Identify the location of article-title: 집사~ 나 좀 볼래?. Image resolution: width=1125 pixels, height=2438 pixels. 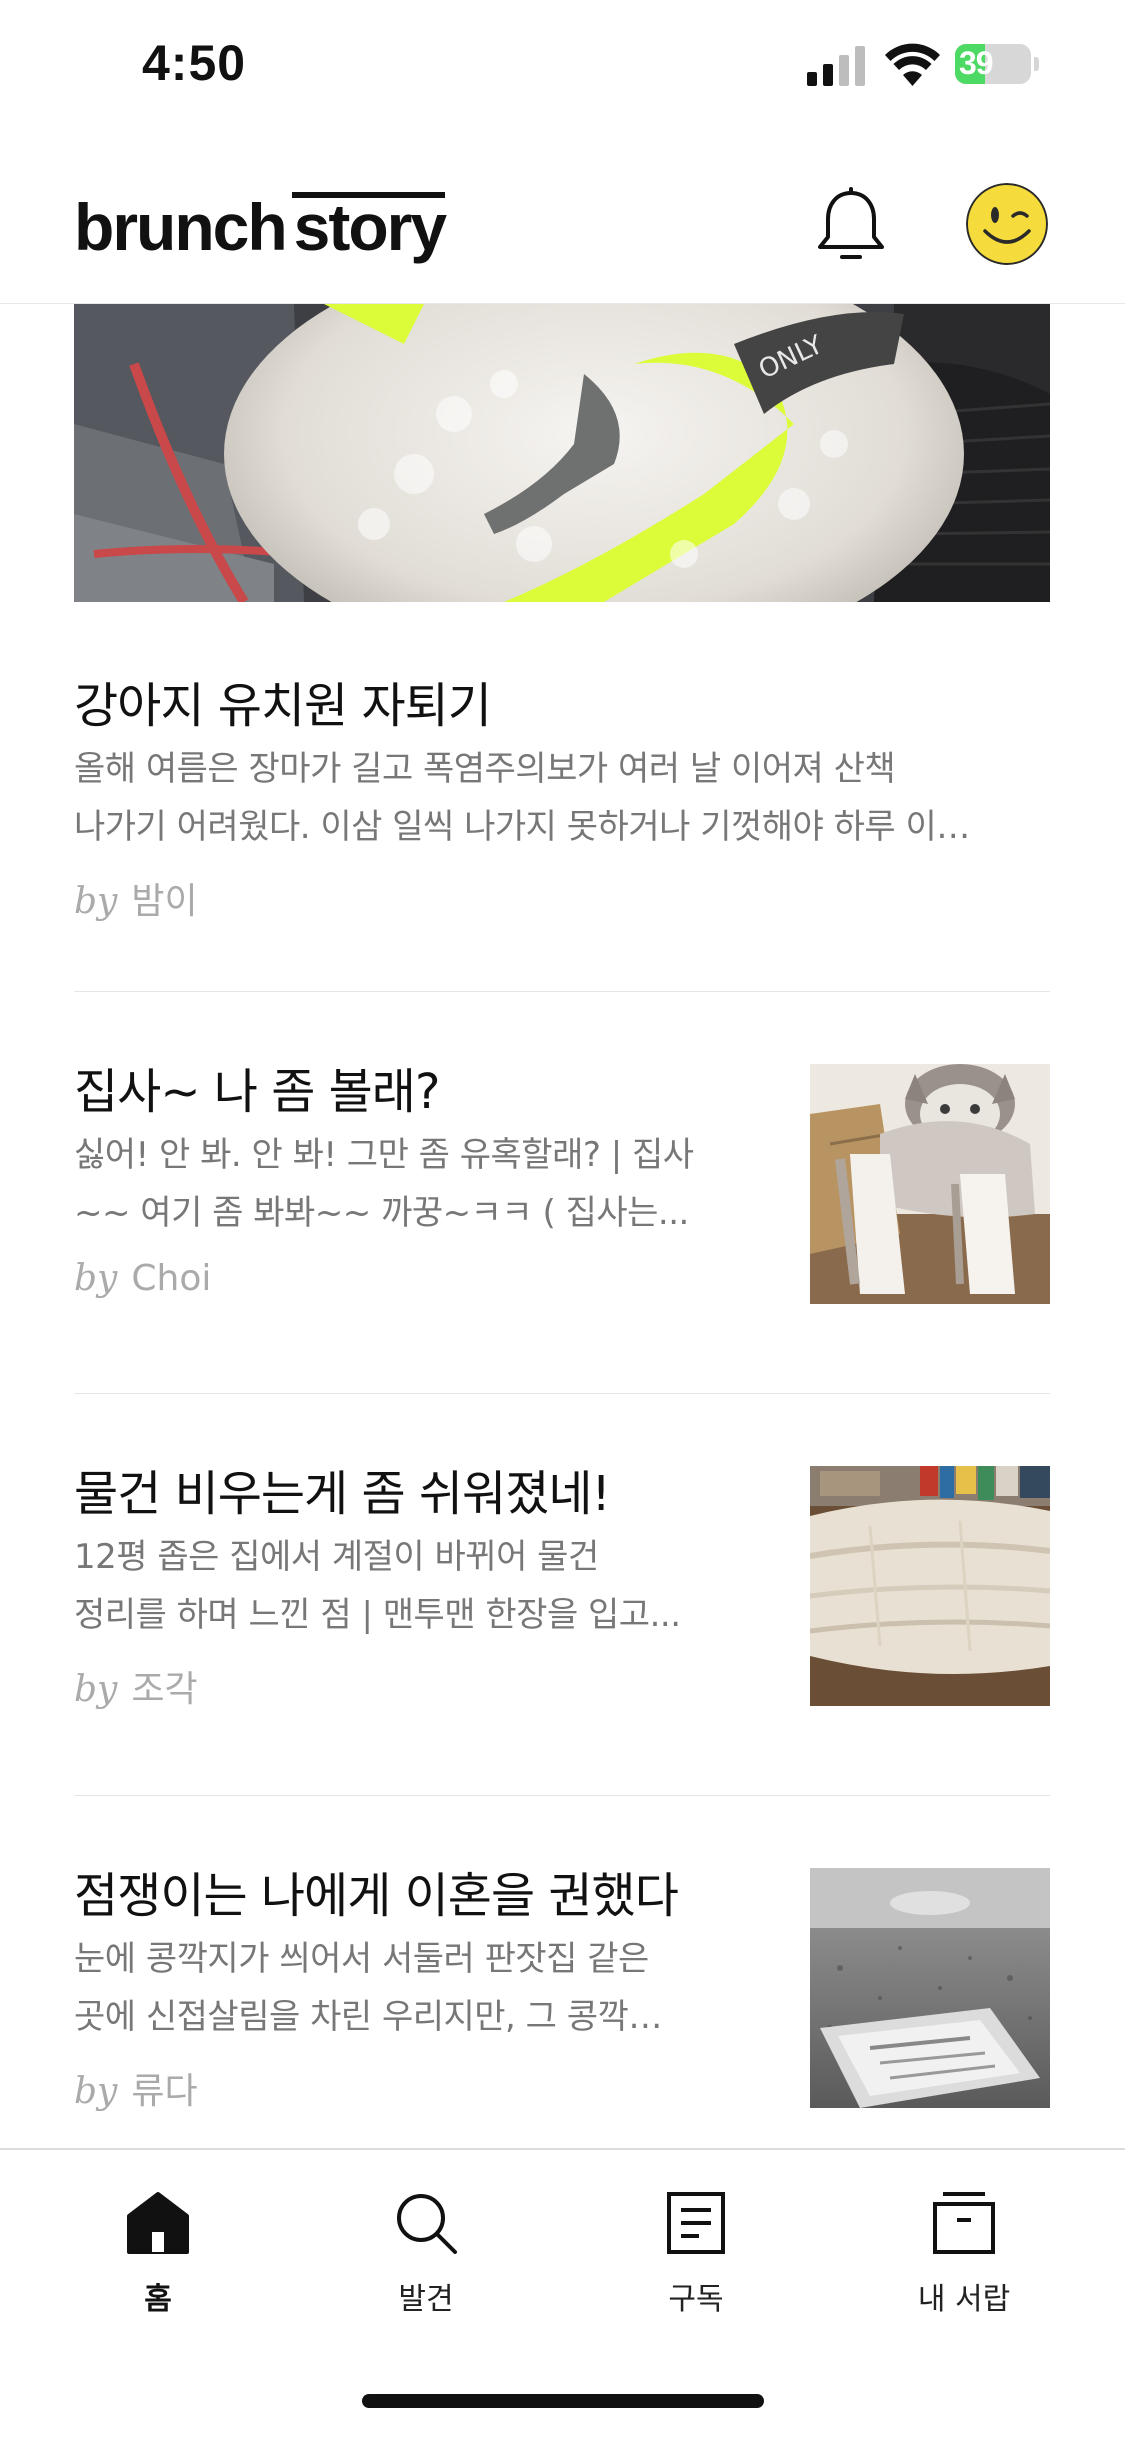
(257, 1092).